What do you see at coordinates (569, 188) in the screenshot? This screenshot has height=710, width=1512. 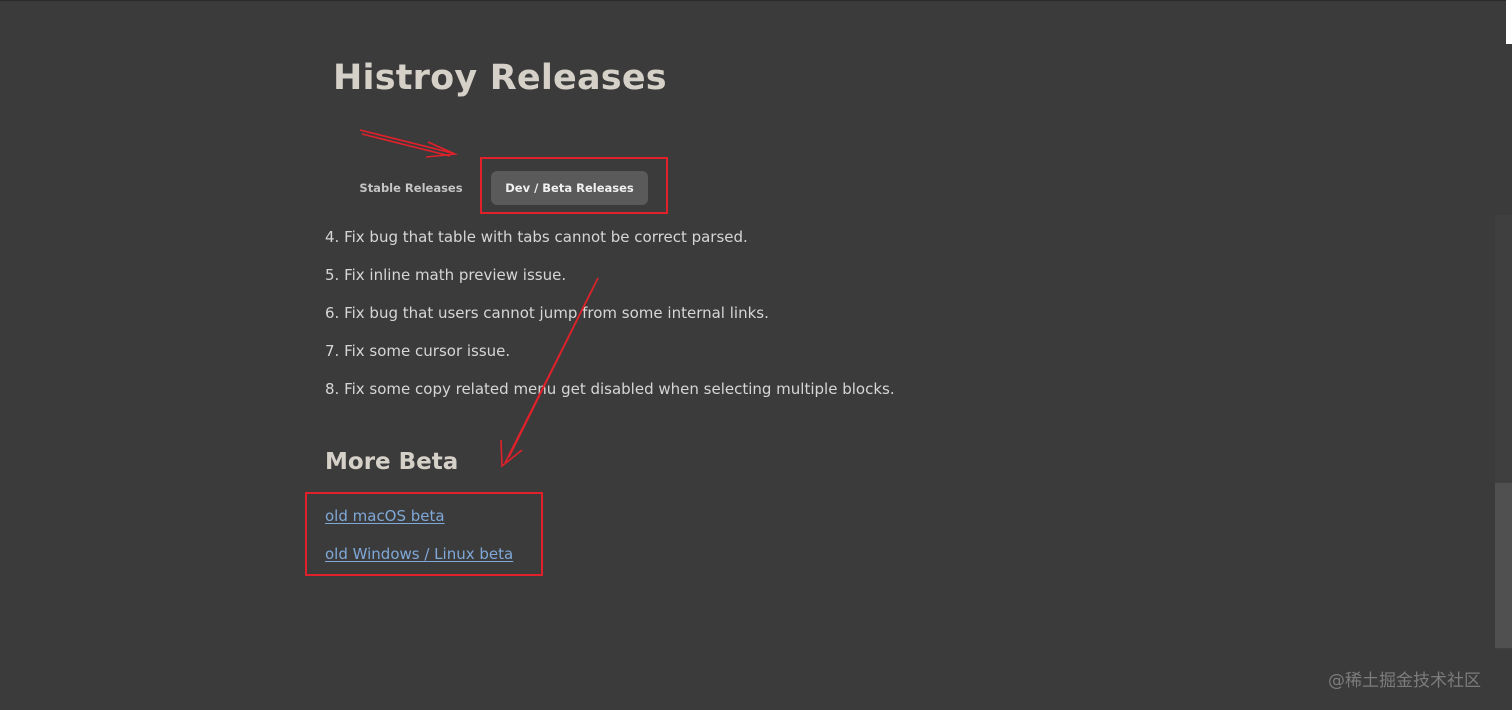 I see `tab-dev-beta-releases: Dev / Beta Releases` at bounding box center [569, 188].